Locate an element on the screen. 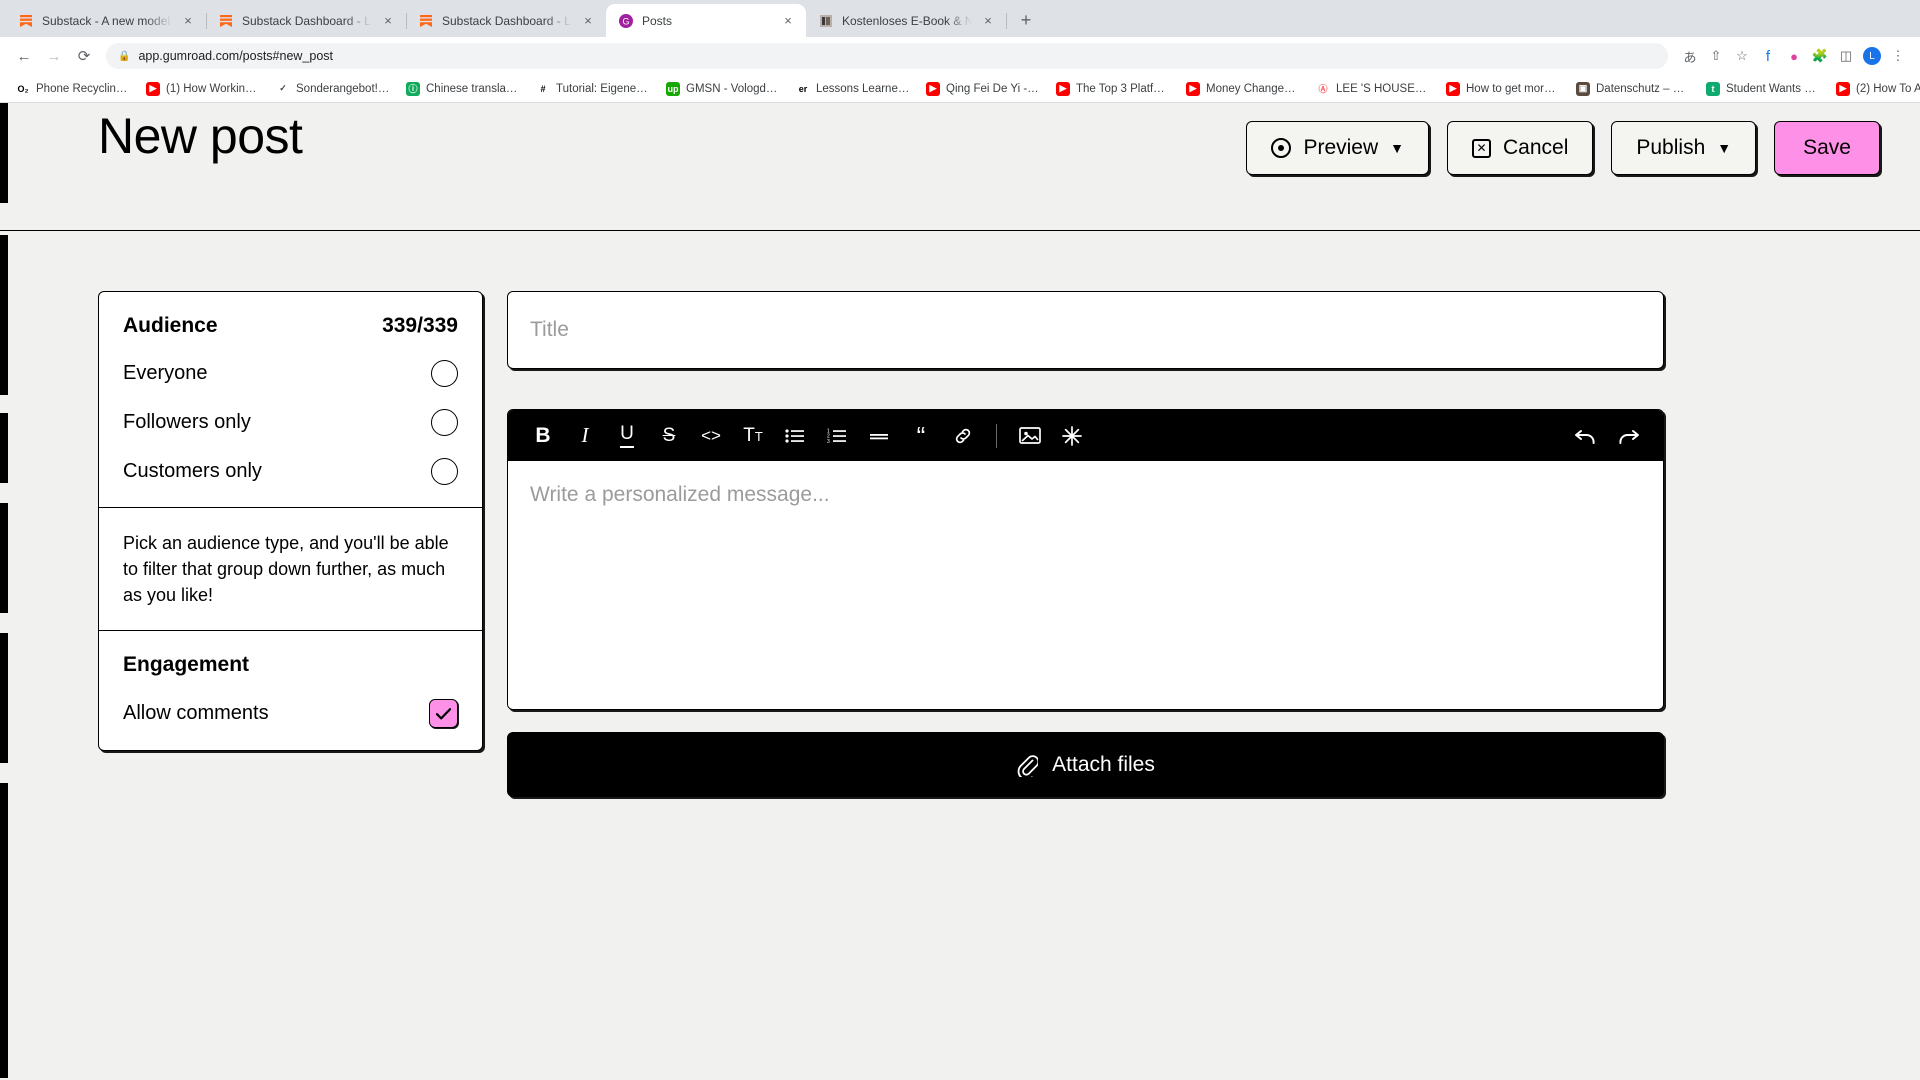 The image size is (1920, 1080). italic-icon: I is located at coordinates (585, 436).